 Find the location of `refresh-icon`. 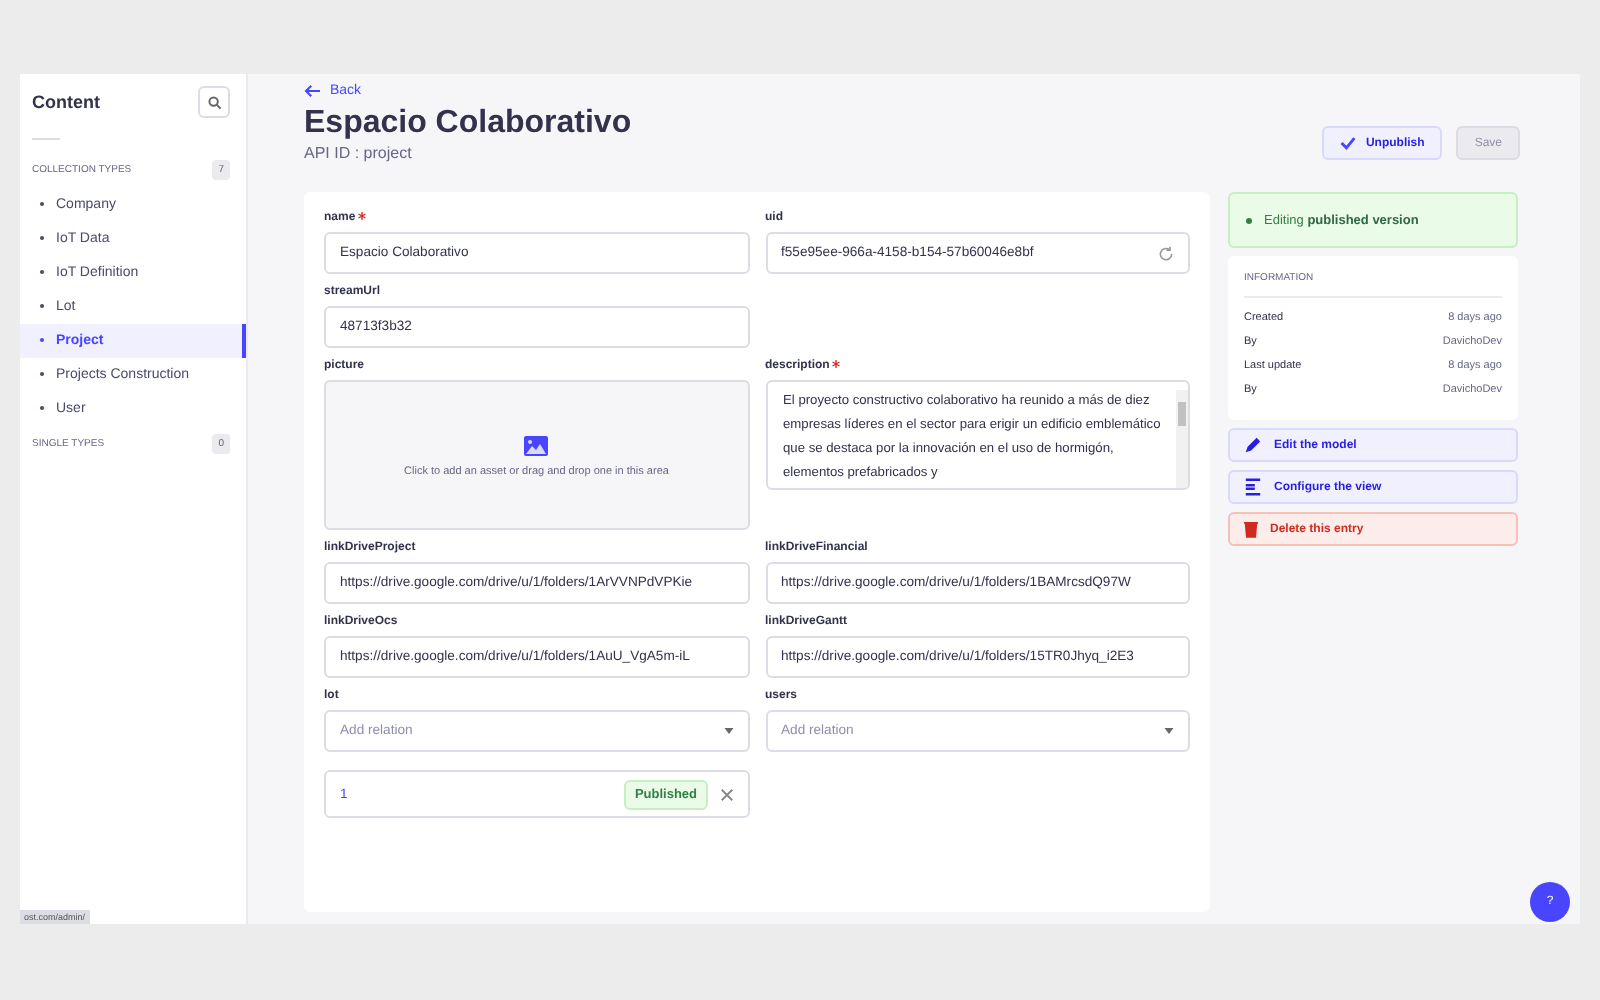

refresh-icon is located at coordinates (1166, 253).